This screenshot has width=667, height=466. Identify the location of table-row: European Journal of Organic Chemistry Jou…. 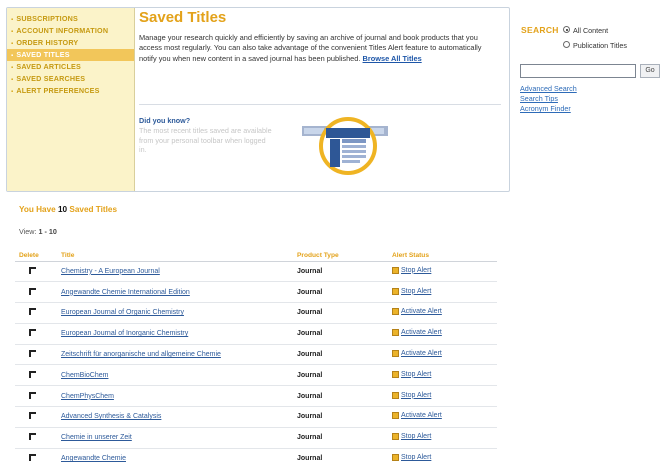
(256, 313).